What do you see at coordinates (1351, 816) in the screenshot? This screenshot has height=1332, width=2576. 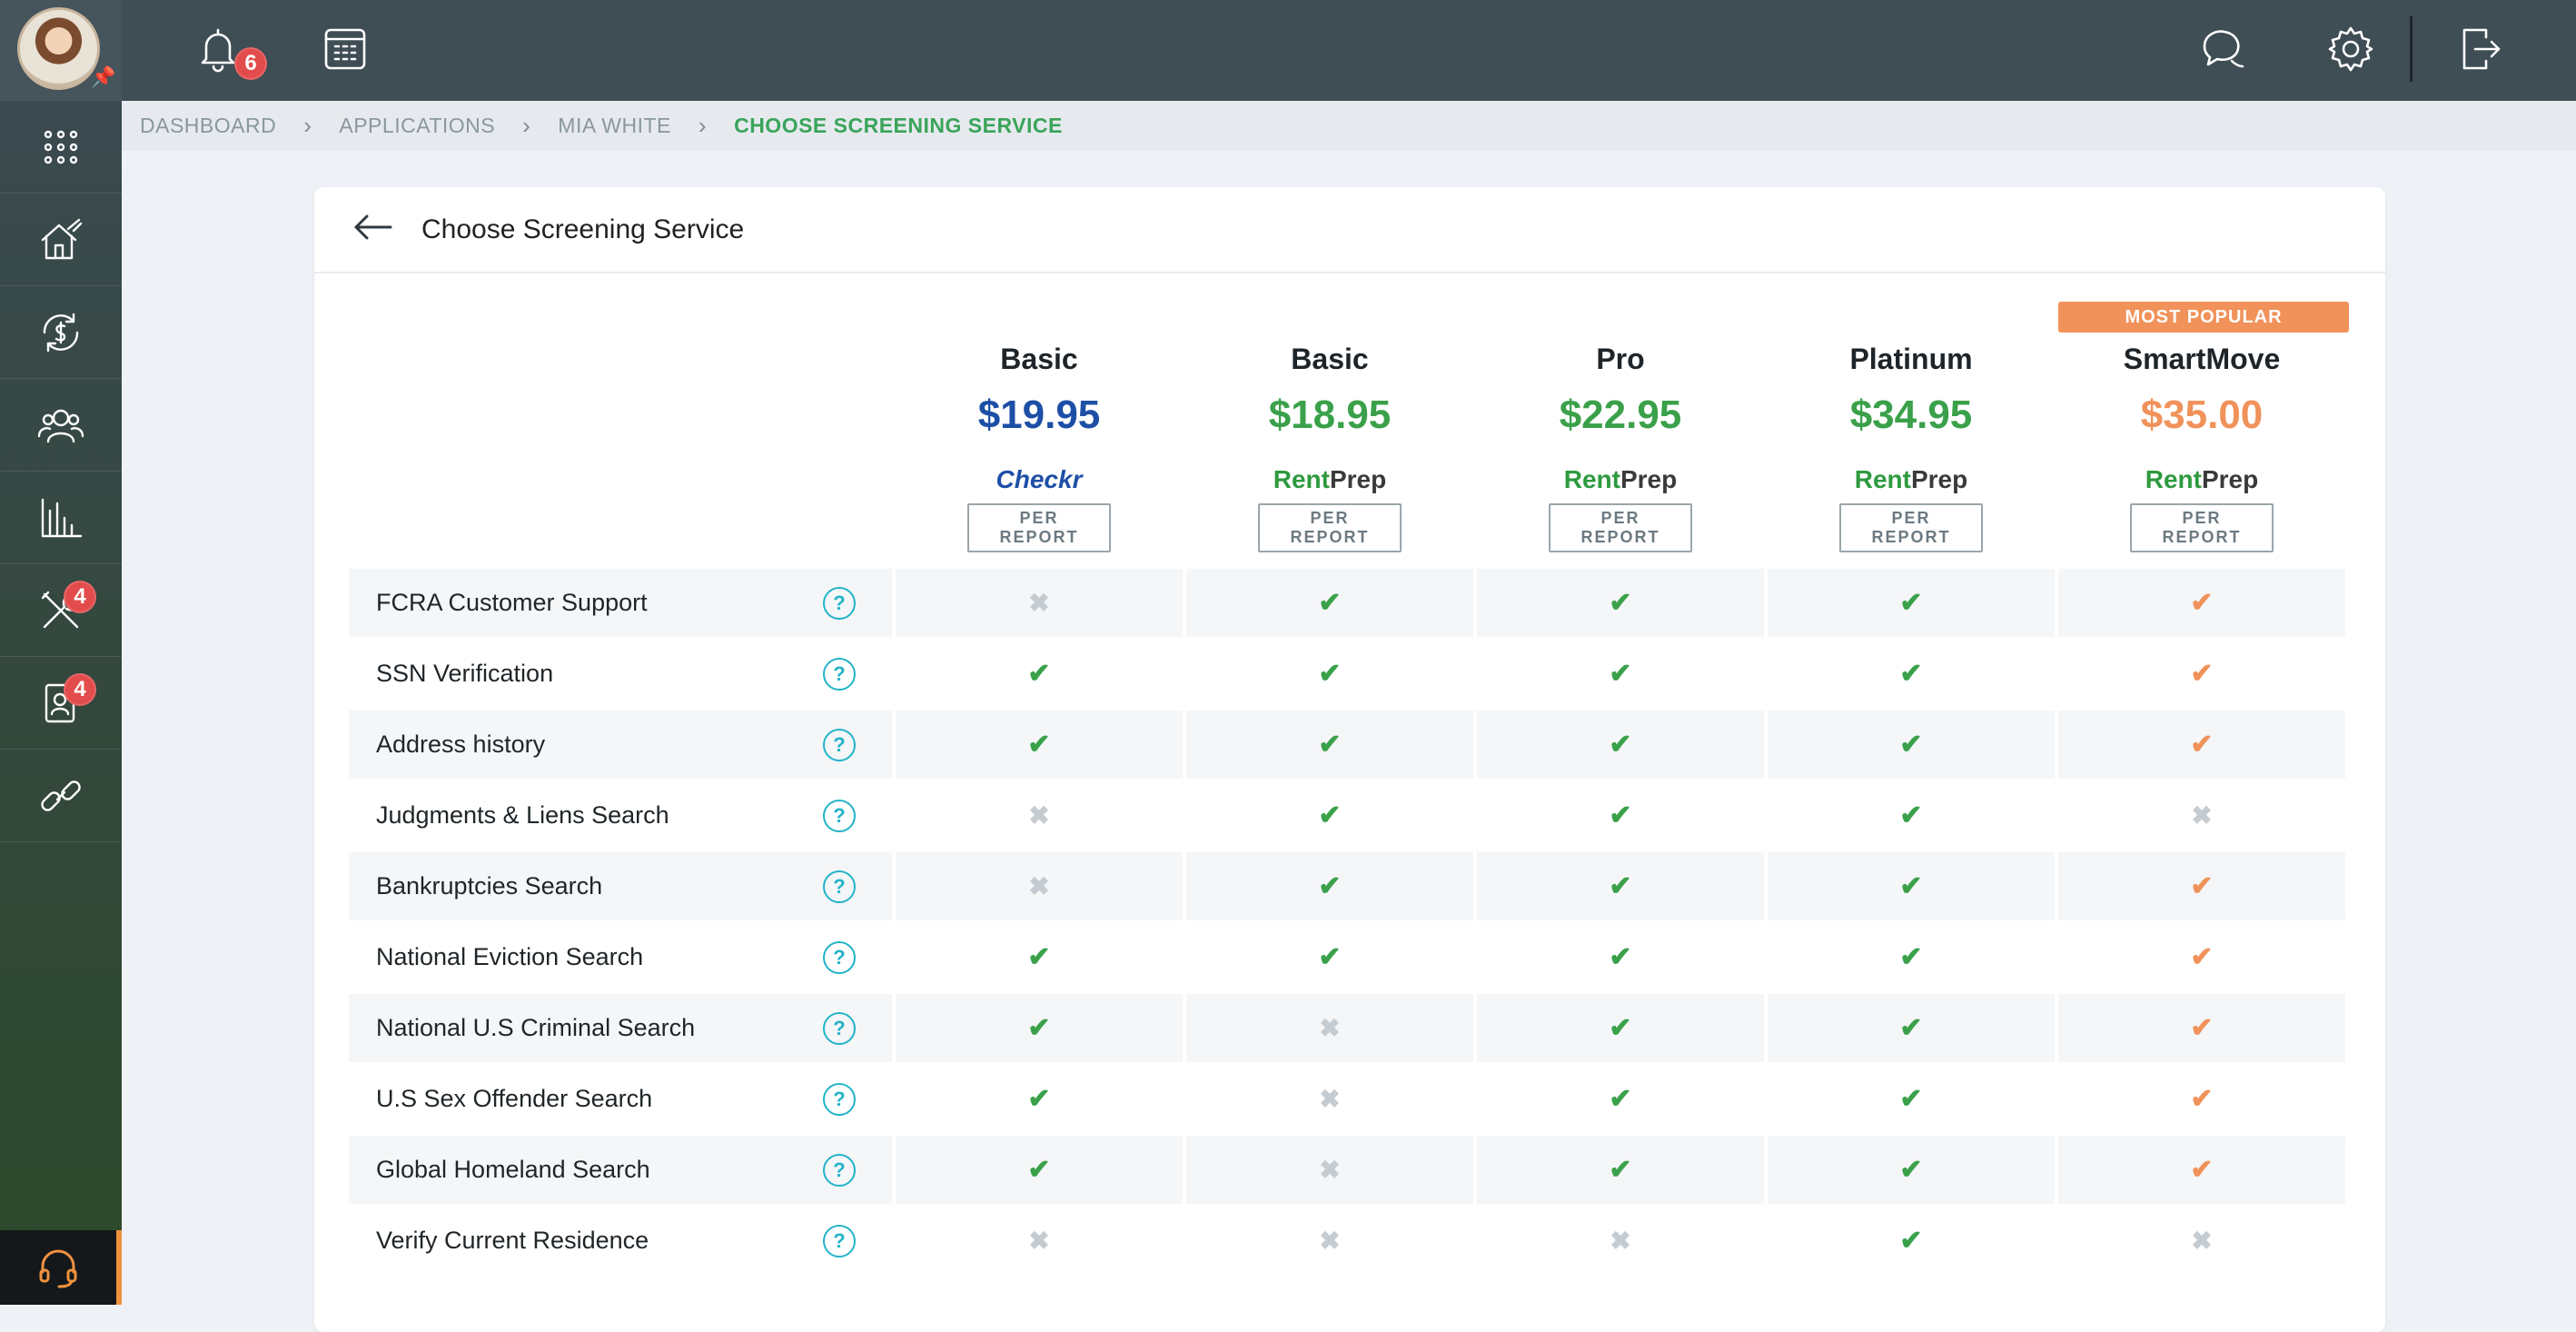 I see `feature-row: Judgments & Liens Search? ✖ ✔ ✔ ✔ ✖` at bounding box center [1351, 816].